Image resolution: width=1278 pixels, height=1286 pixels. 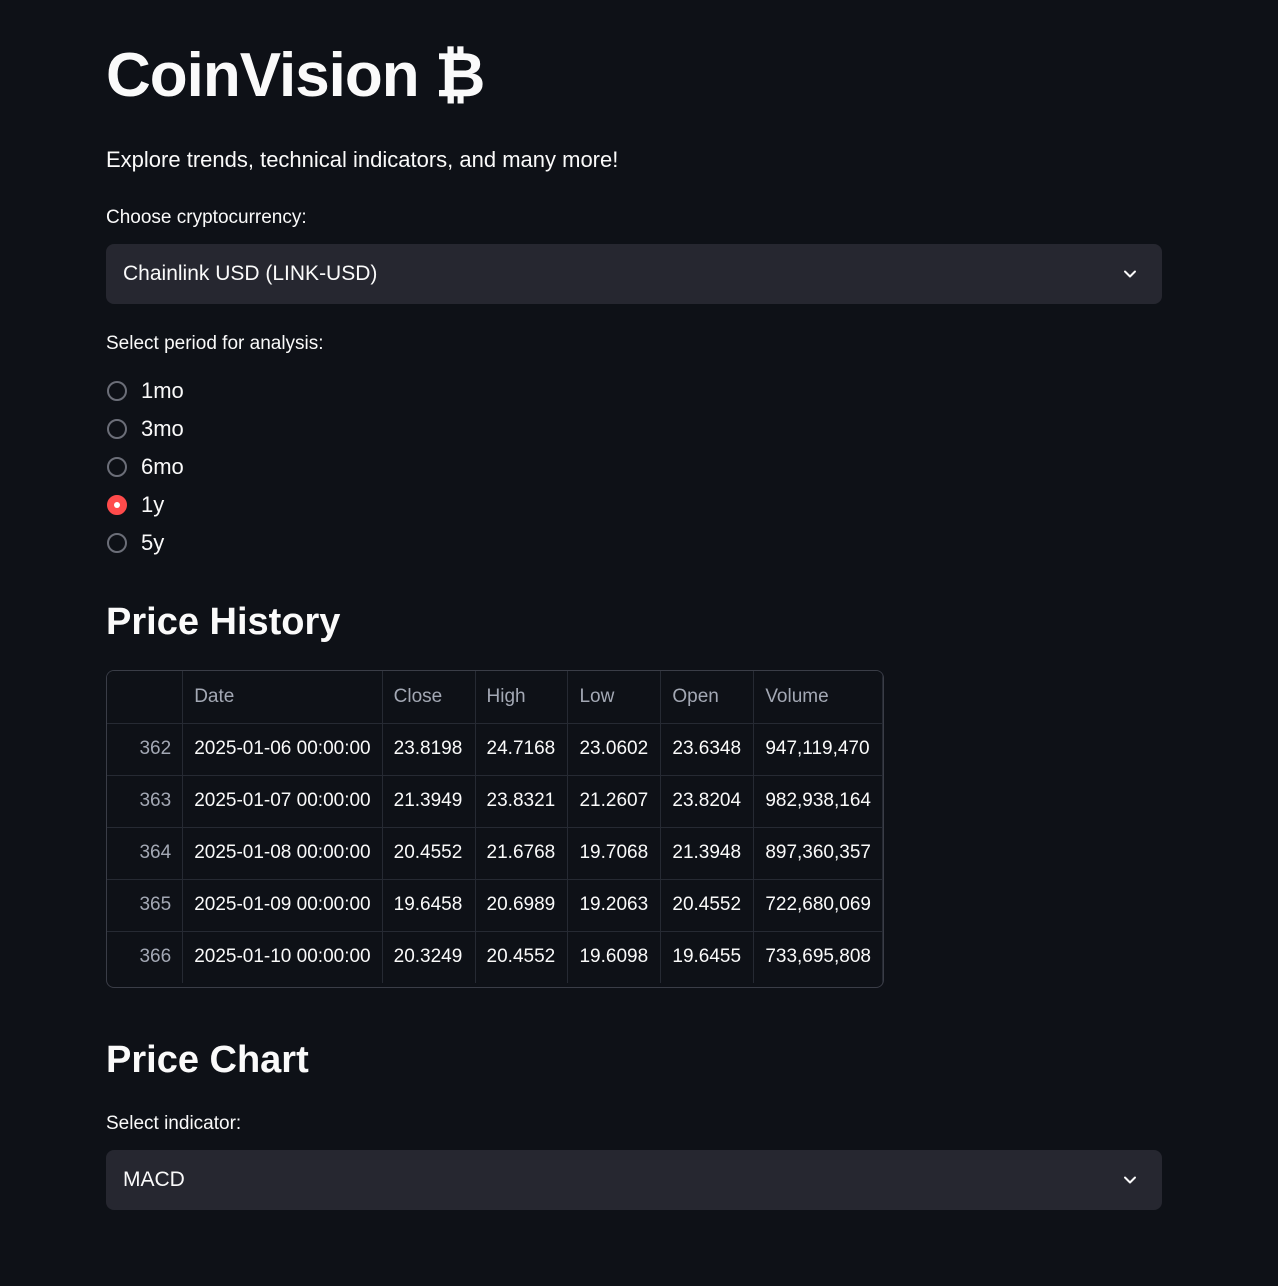 I want to click on indicator-select-value: MACD, so click(x=154, y=1179).